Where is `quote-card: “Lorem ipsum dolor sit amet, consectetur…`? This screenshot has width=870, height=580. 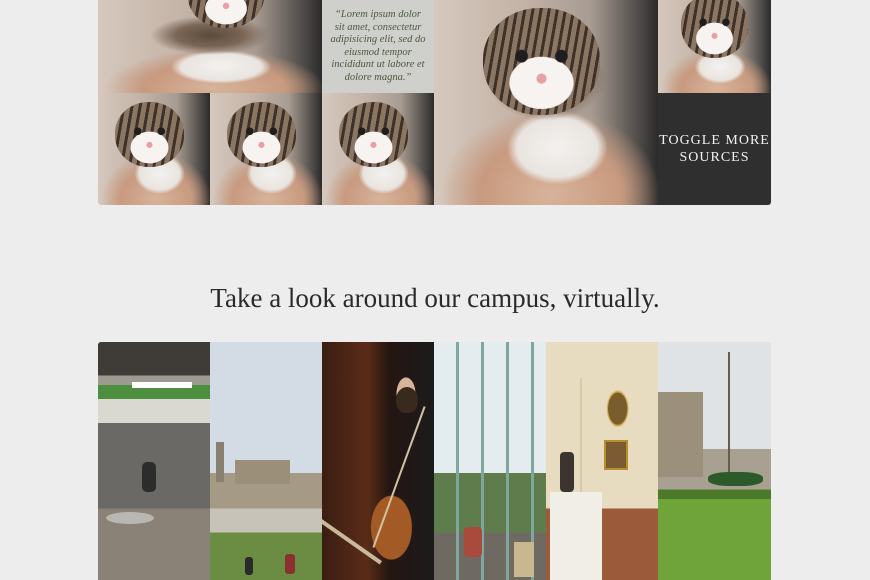
quote-card: “Lorem ipsum dolor sit amet, consectetur… is located at coordinates (378, 46).